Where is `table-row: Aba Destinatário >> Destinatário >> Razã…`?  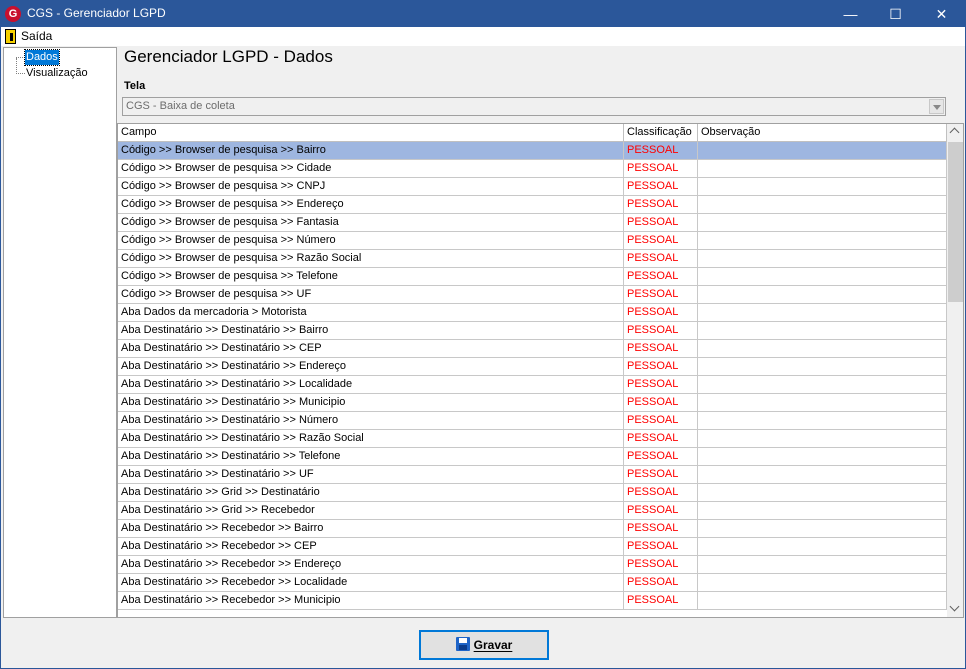
table-row: Aba Destinatário >> Destinatário >> Razã… is located at coordinates (532, 439).